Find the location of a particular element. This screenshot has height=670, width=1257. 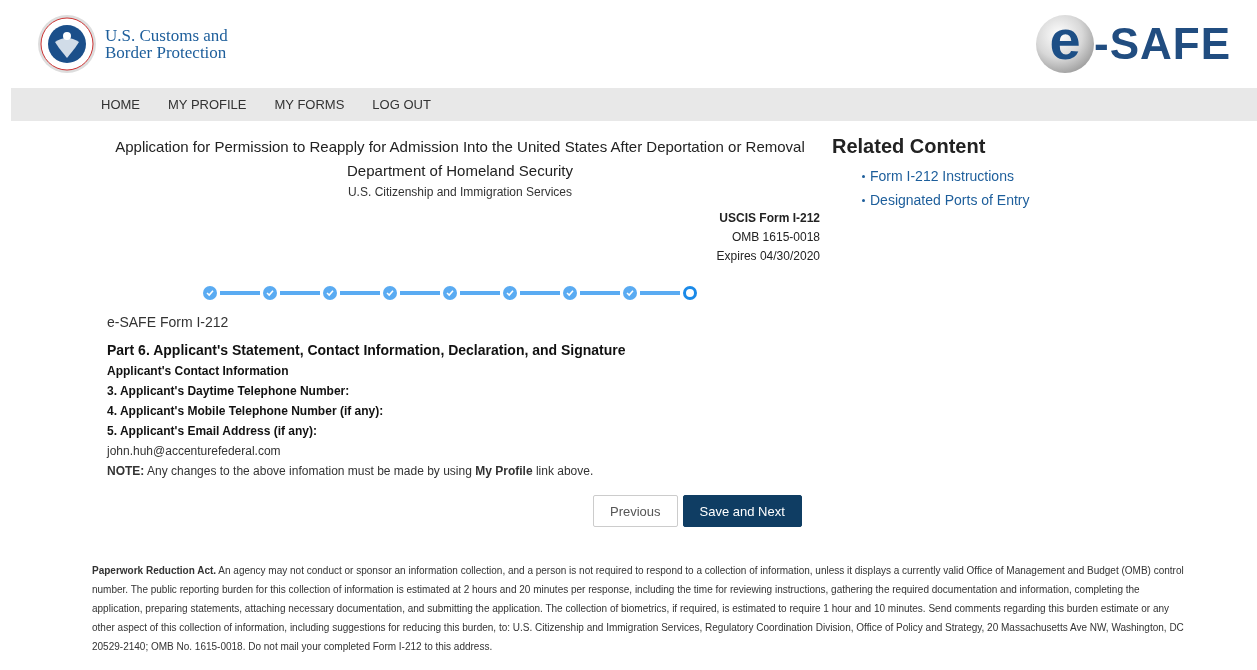

field-label: 5. Applicant's Email Address (if any): is located at coordinates (212, 431).